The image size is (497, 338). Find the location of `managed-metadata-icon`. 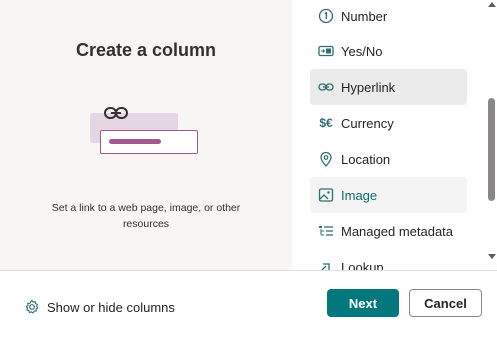

managed-metadata-icon is located at coordinates (326, 231).